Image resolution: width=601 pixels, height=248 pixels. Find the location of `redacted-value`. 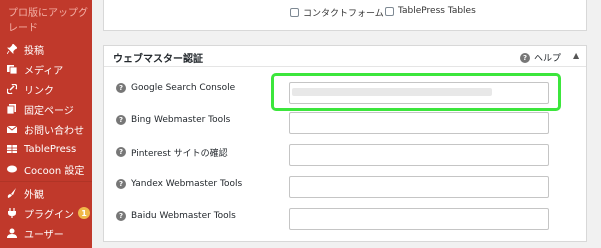

redacted-value is located at coordinates (392, 92).